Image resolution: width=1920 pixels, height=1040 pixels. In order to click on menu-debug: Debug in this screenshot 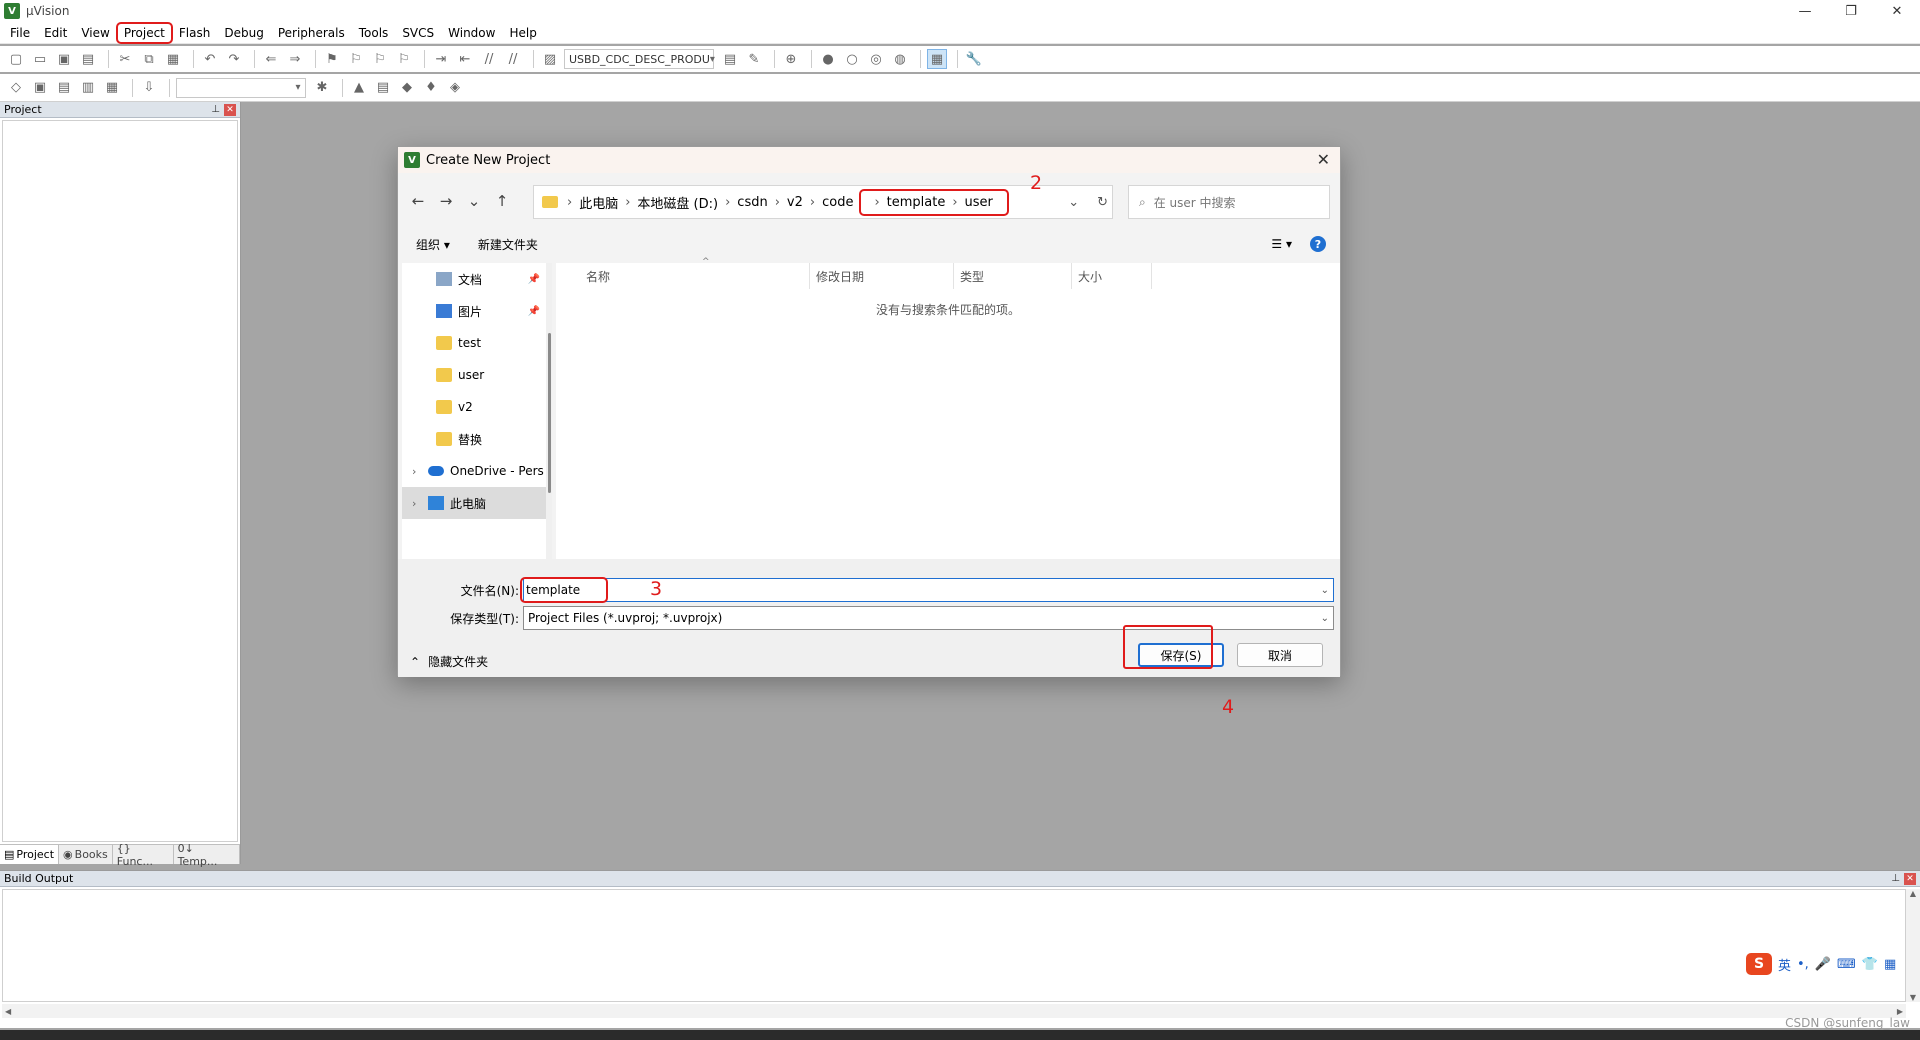, I will do `click(243, 33)`.